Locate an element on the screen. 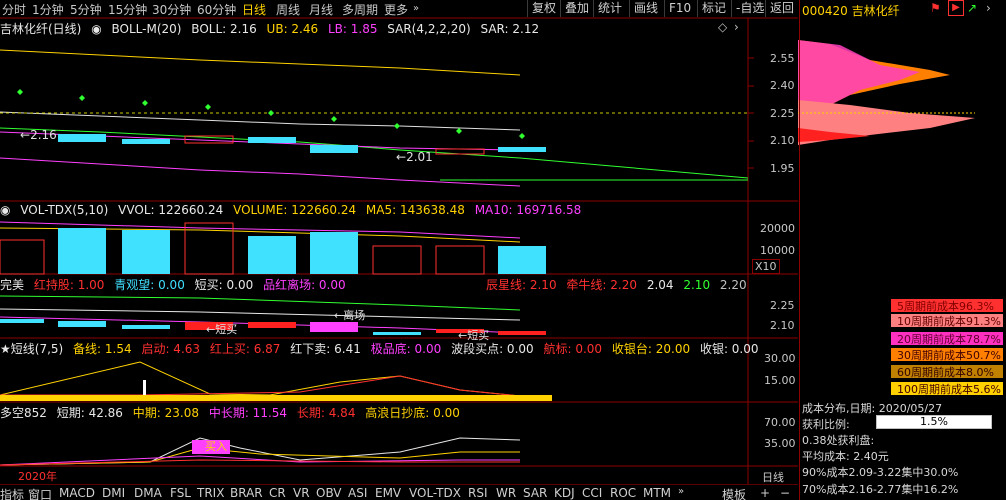 This screenshot has width=1006, height=500. chevron-right-icon: › is located at coordinates (736, 27).